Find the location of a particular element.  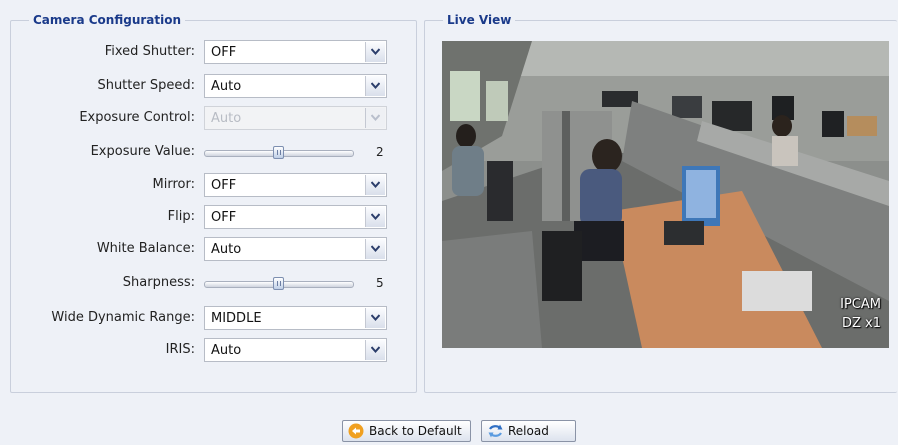

iris-value: Auto is located at coordinates (226, 350).